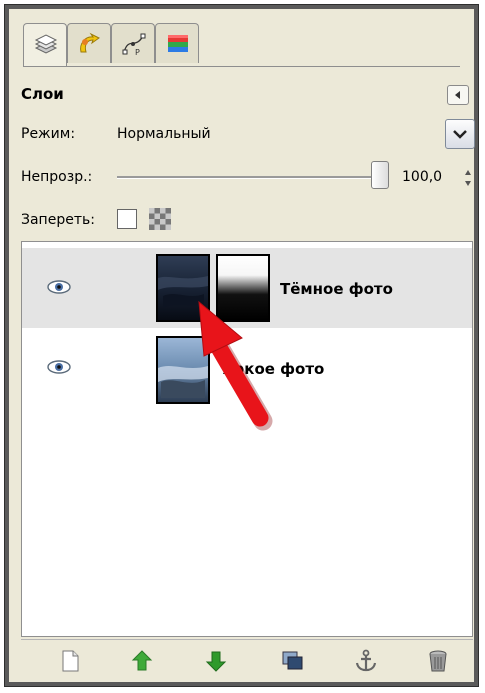 The image size is (485, 693). I want to click on mode-dropdown-button, so click(460, 134).